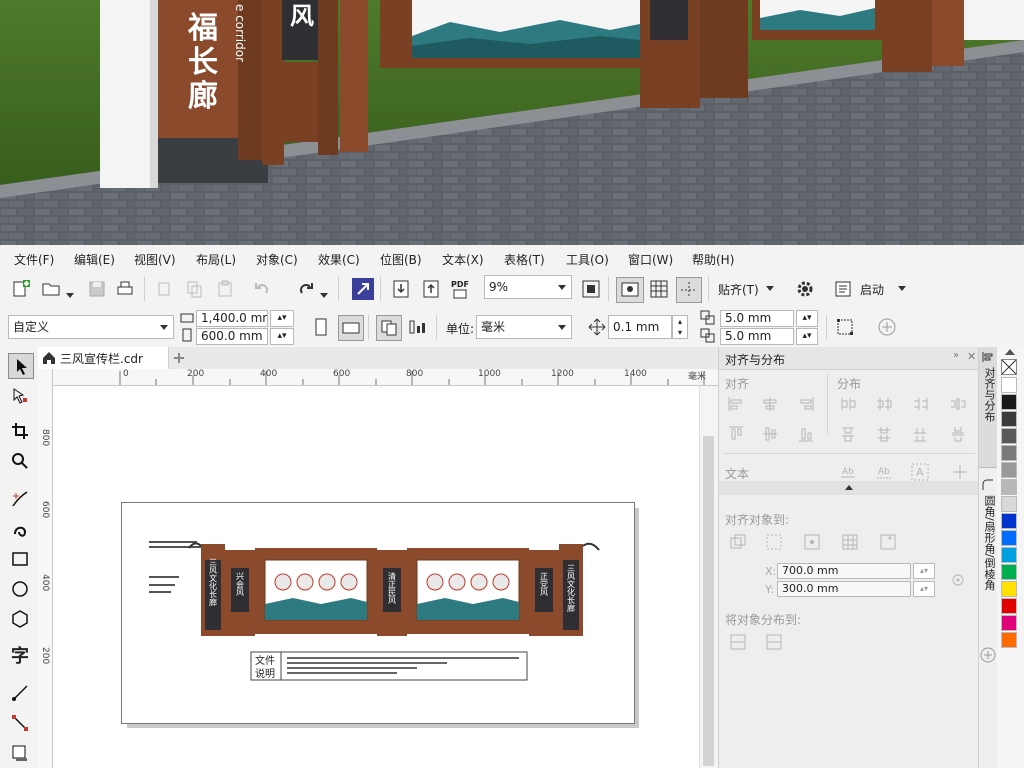 The image size is (1024, 768). What do you see at coordinates (351, 328) in the screenshot?
I see `landscape-icon` at bounding box center [351, 328].